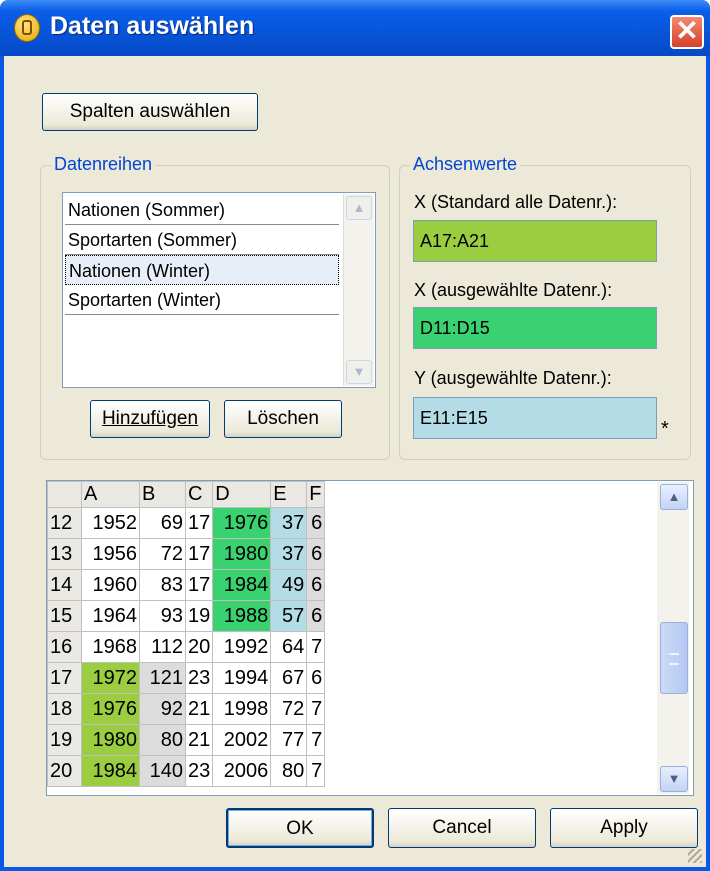 This screenshot has width=710, height=871. I want to click on table-row: 14 1960 83 17 1984 49 6, so click(186, 585).